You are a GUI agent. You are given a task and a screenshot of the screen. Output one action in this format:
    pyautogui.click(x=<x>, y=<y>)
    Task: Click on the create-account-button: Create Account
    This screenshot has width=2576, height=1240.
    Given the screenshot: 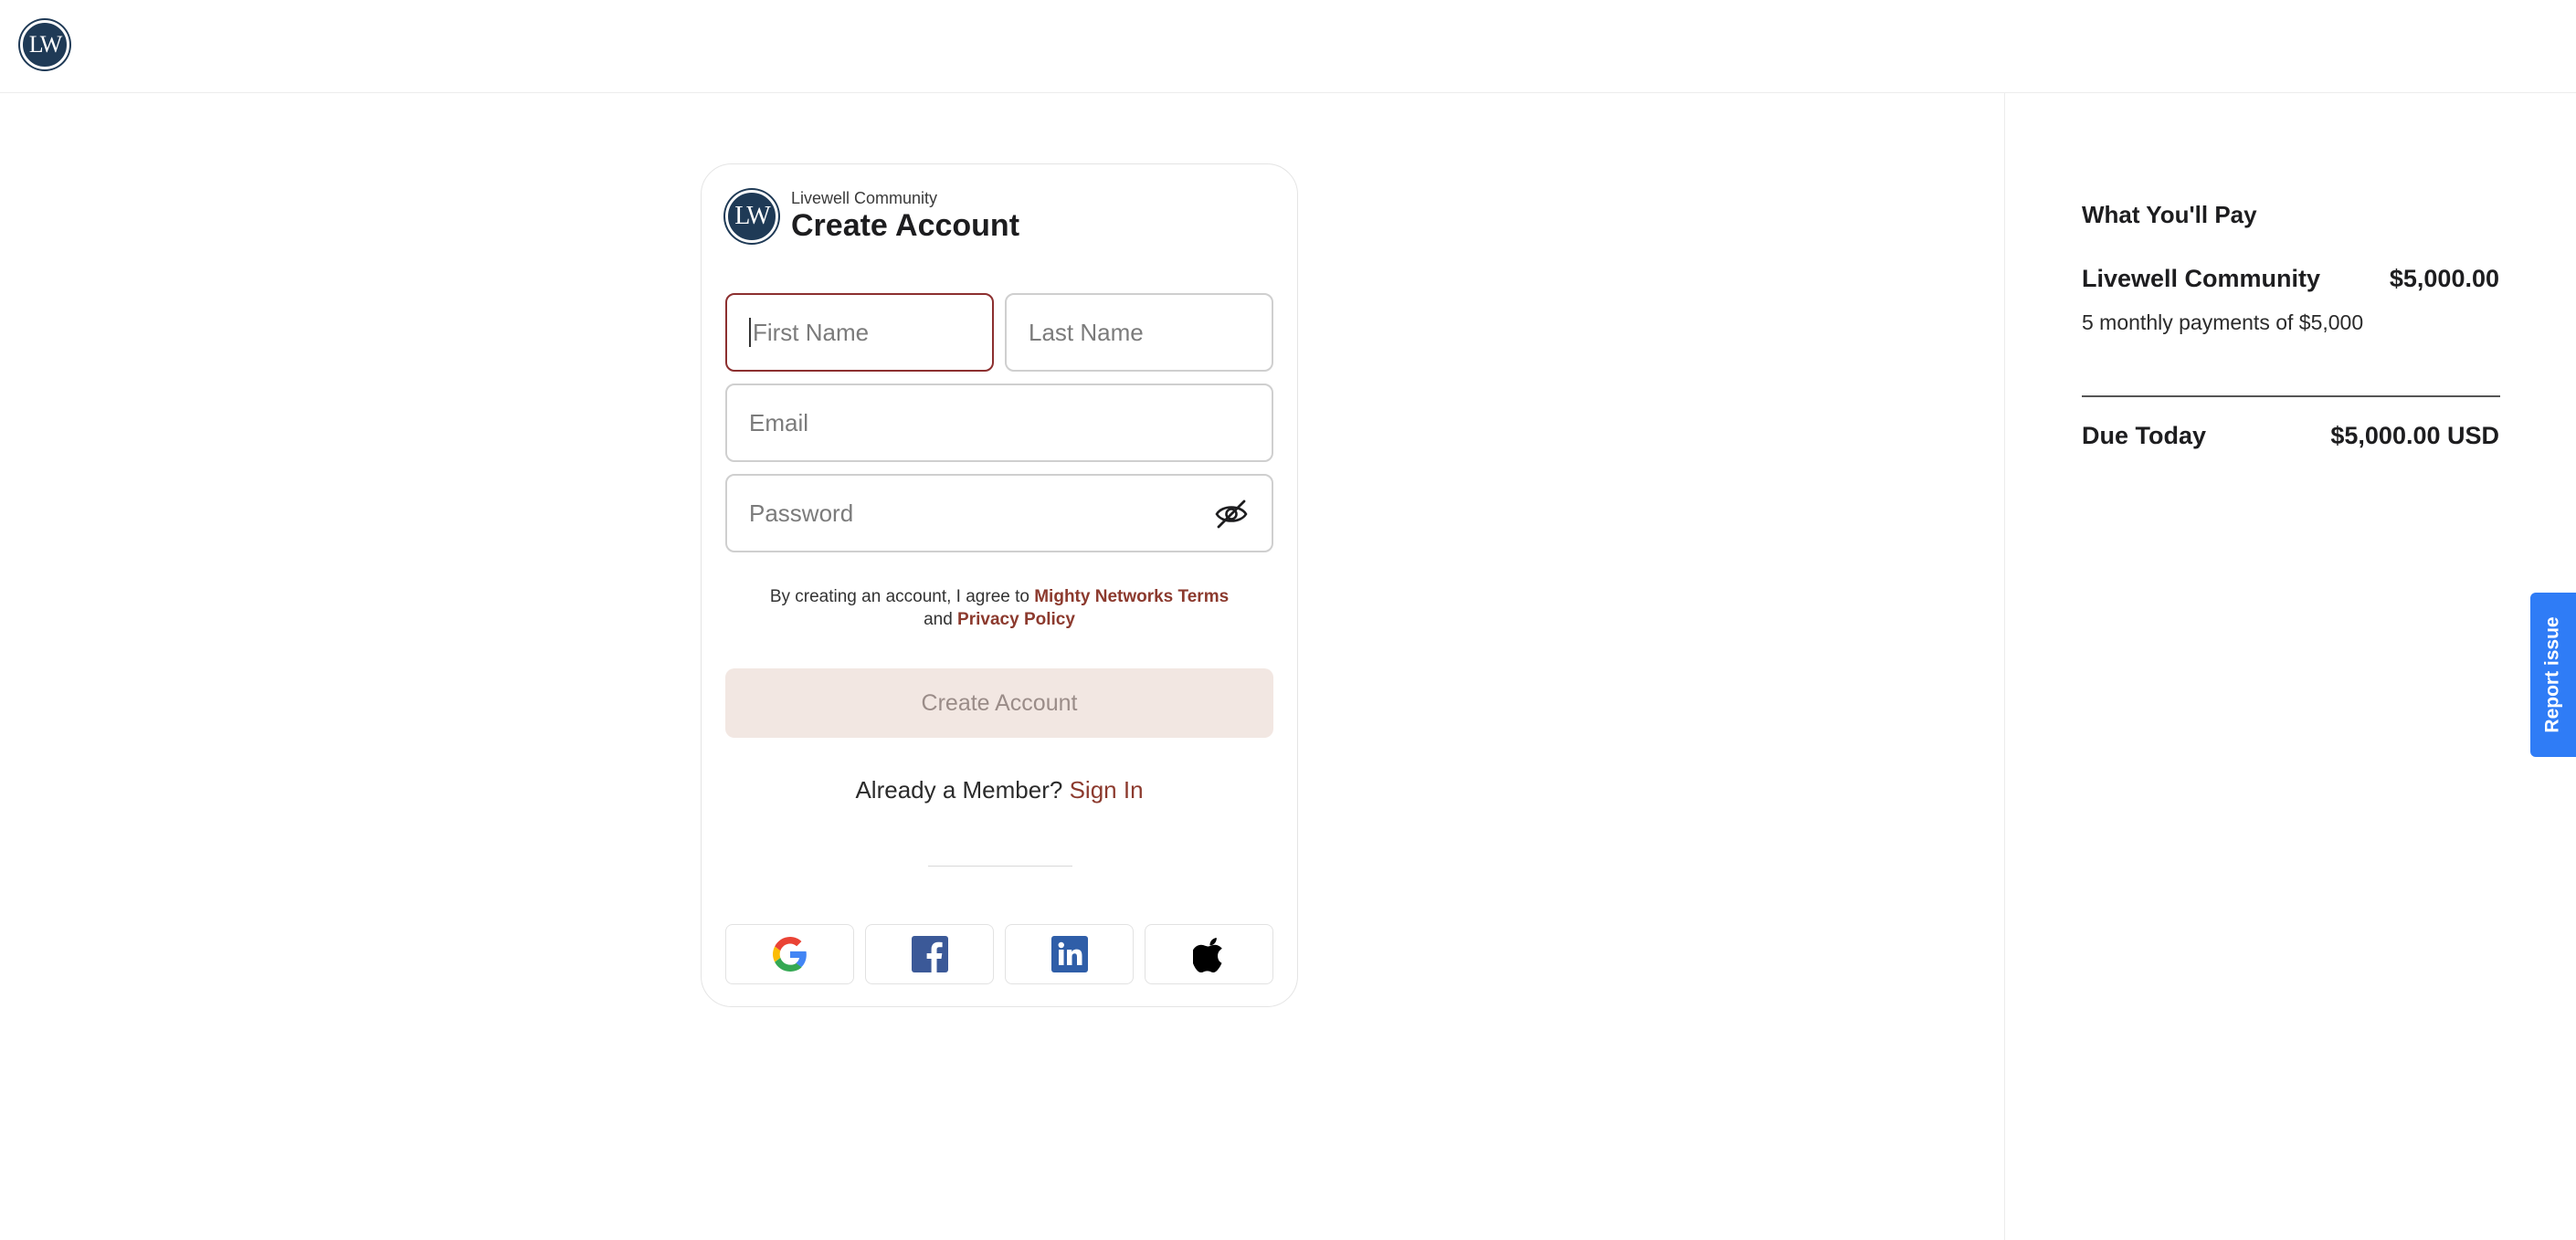 What is the action you would take?
    pyautogui.click(x=999, y=703)
    